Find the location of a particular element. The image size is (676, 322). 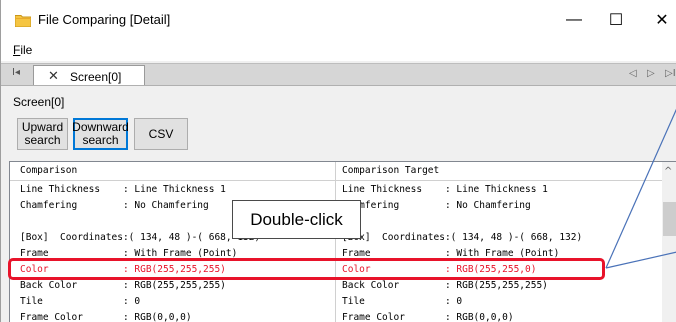

row-comparison-cell: Tile : 0 is located at coordinates (80, 301).